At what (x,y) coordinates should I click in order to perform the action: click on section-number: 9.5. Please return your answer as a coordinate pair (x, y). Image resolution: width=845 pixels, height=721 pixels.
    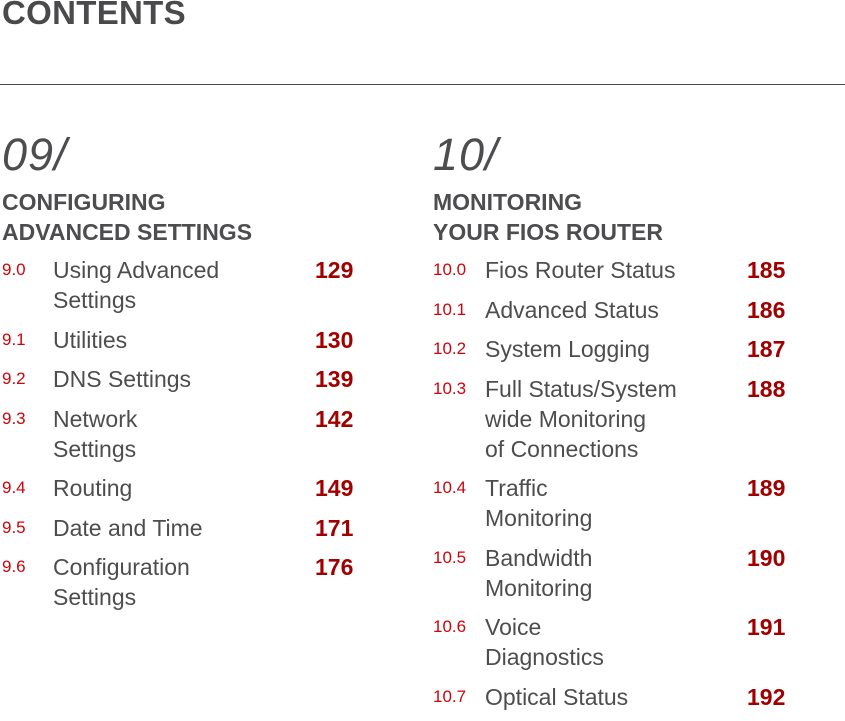
    Looking at the image, I should click on (14, 527).